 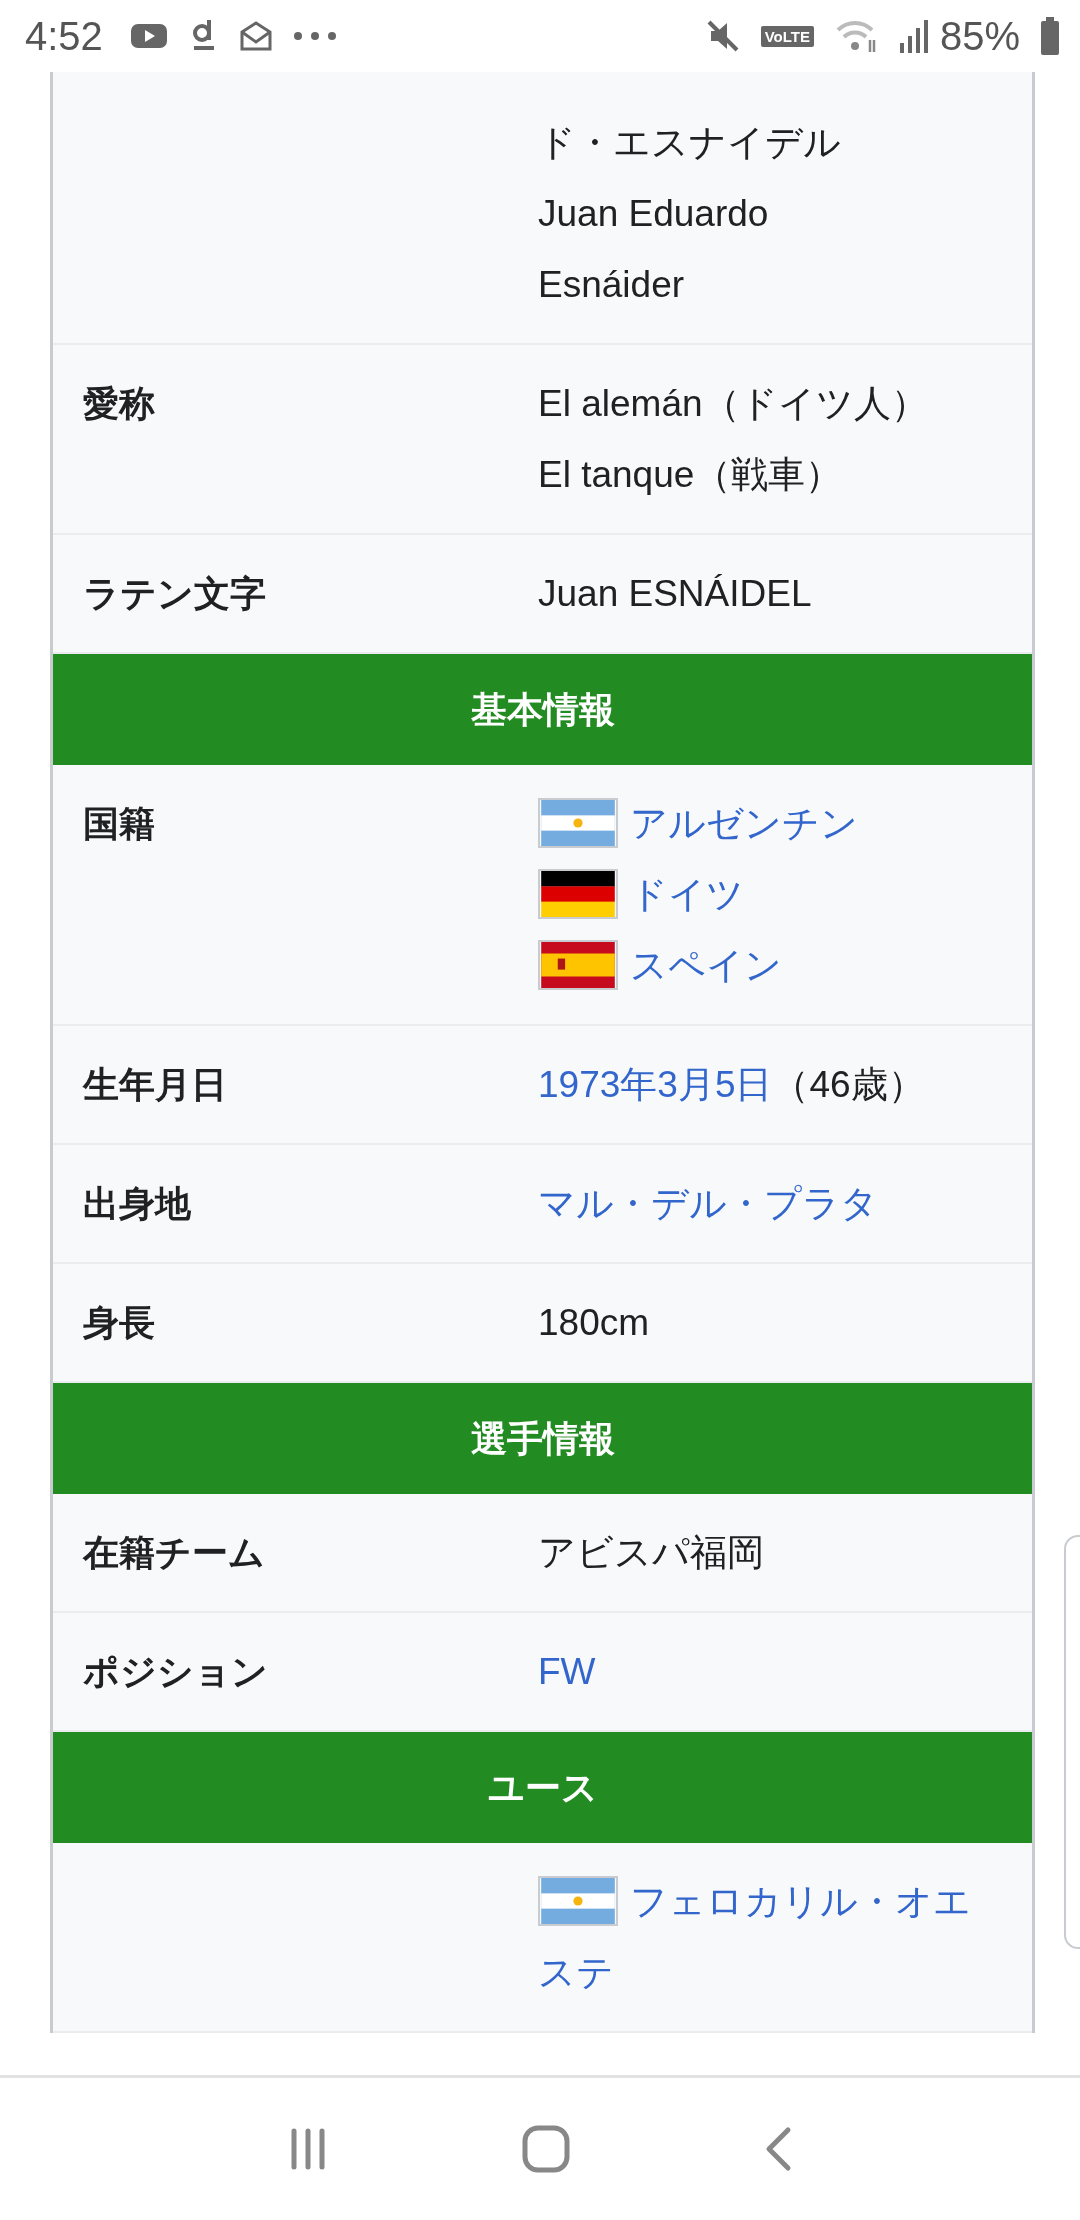 What do you see at coordinates (979, 36) in the screenshot?
I see `battery-level: 85%` at bounding box center [979, 36].